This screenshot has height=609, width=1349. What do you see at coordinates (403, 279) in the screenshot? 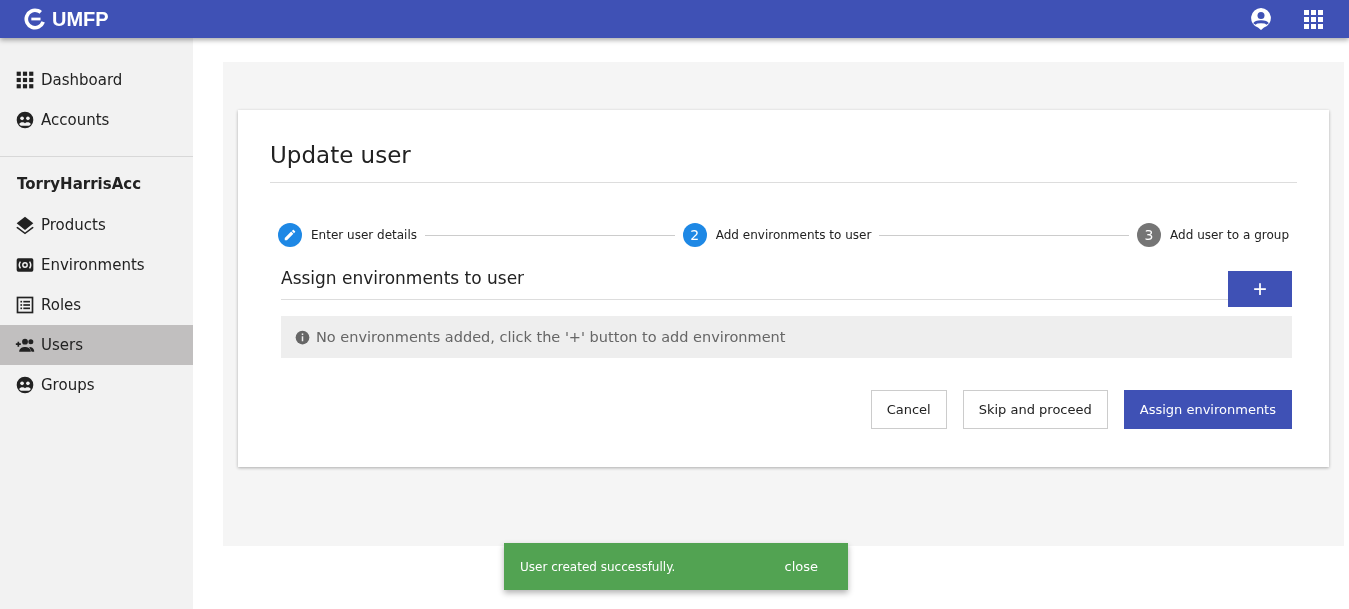
I see `section-title: Assign environments to user` at bounding box center [403, 279].